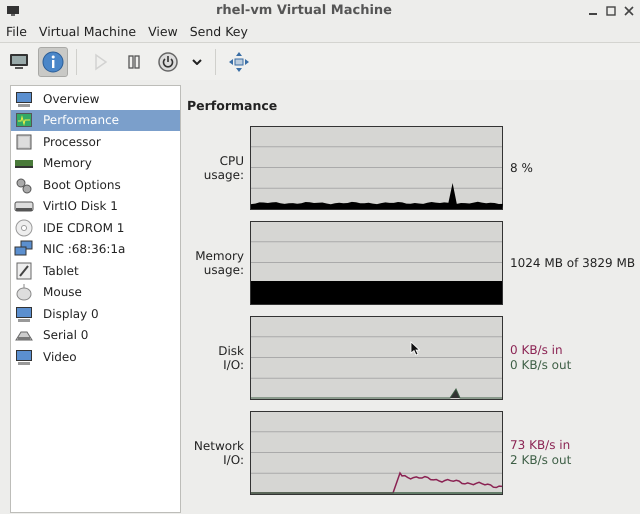  What do you see at coordinates (95, 141) in the screenshot?
I see `sidebar-item: Processor` at bounding box center [95, 141].